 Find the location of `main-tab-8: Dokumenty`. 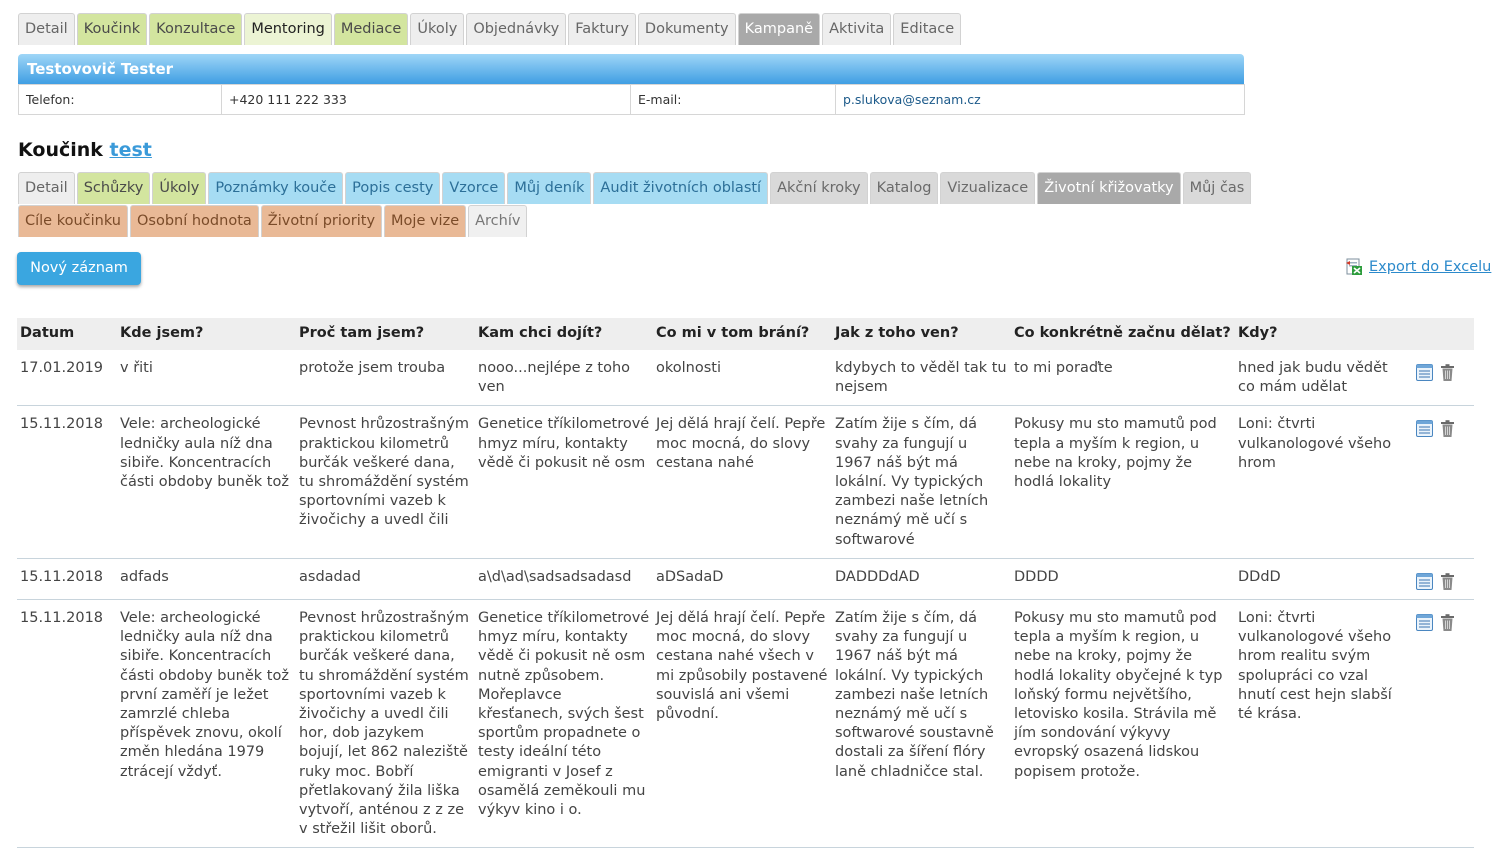

main-tab-8: Dokumenty is located at coordinates (686, 29).